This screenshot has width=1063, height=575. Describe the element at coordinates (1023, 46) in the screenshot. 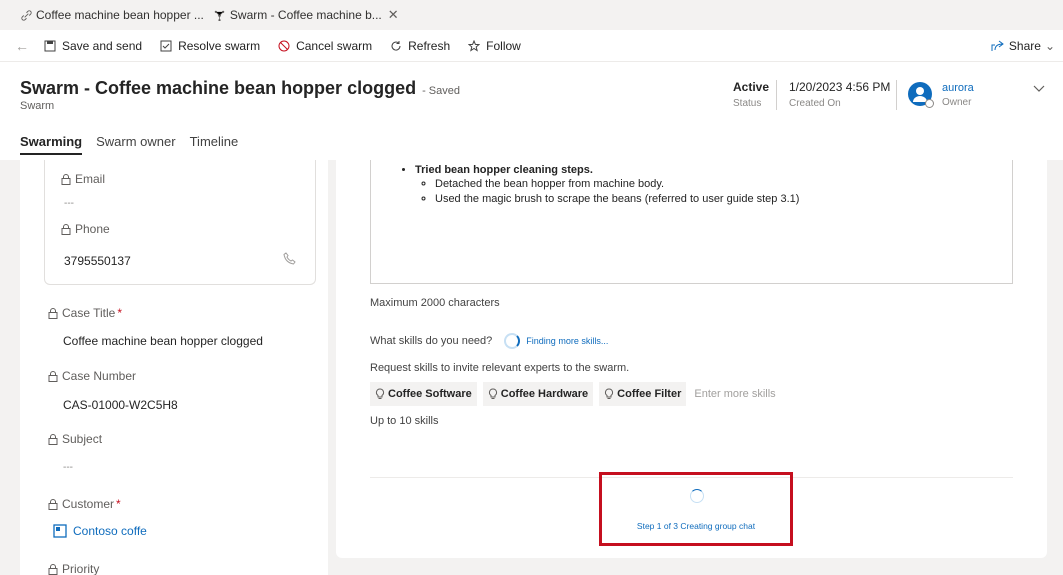

I see `share-button: Share ⌄` at that location.